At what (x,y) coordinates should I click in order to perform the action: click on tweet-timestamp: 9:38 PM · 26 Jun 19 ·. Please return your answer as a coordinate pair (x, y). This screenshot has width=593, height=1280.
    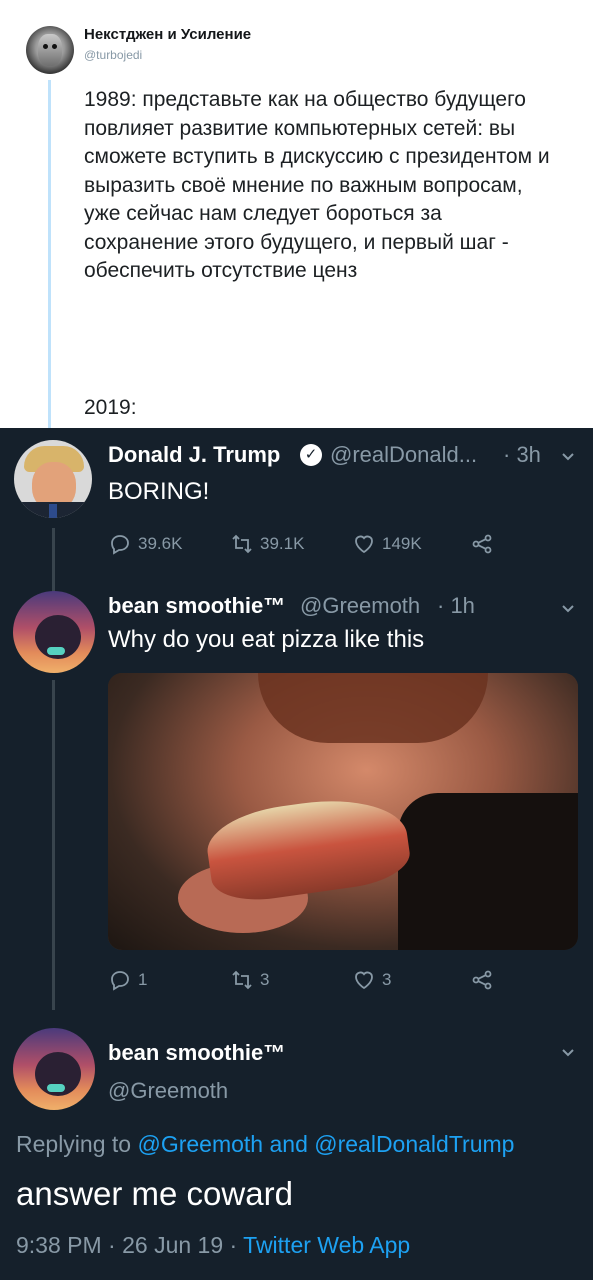
    Looking at the image, I should click on (126, 1245).